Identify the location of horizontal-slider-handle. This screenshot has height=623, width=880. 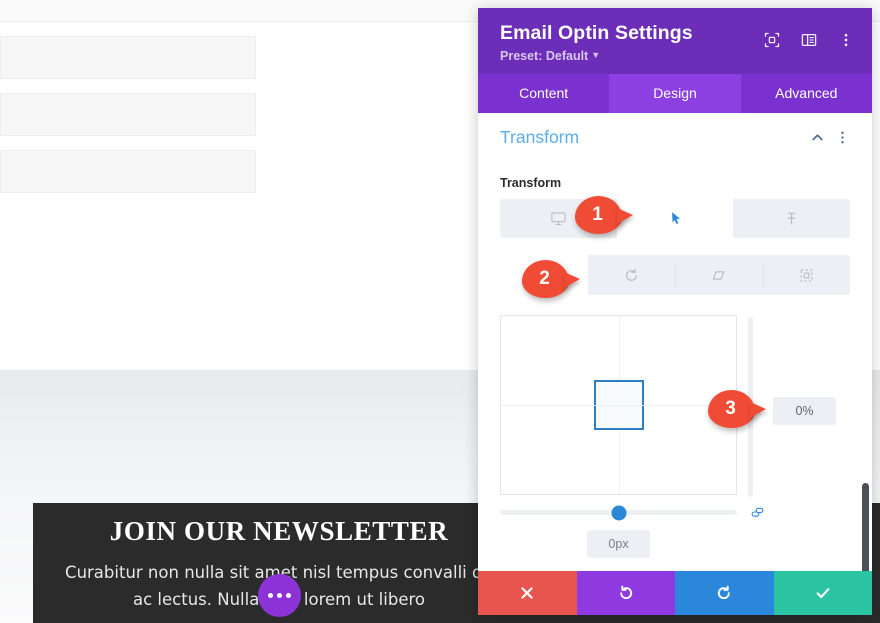
(618, 512).